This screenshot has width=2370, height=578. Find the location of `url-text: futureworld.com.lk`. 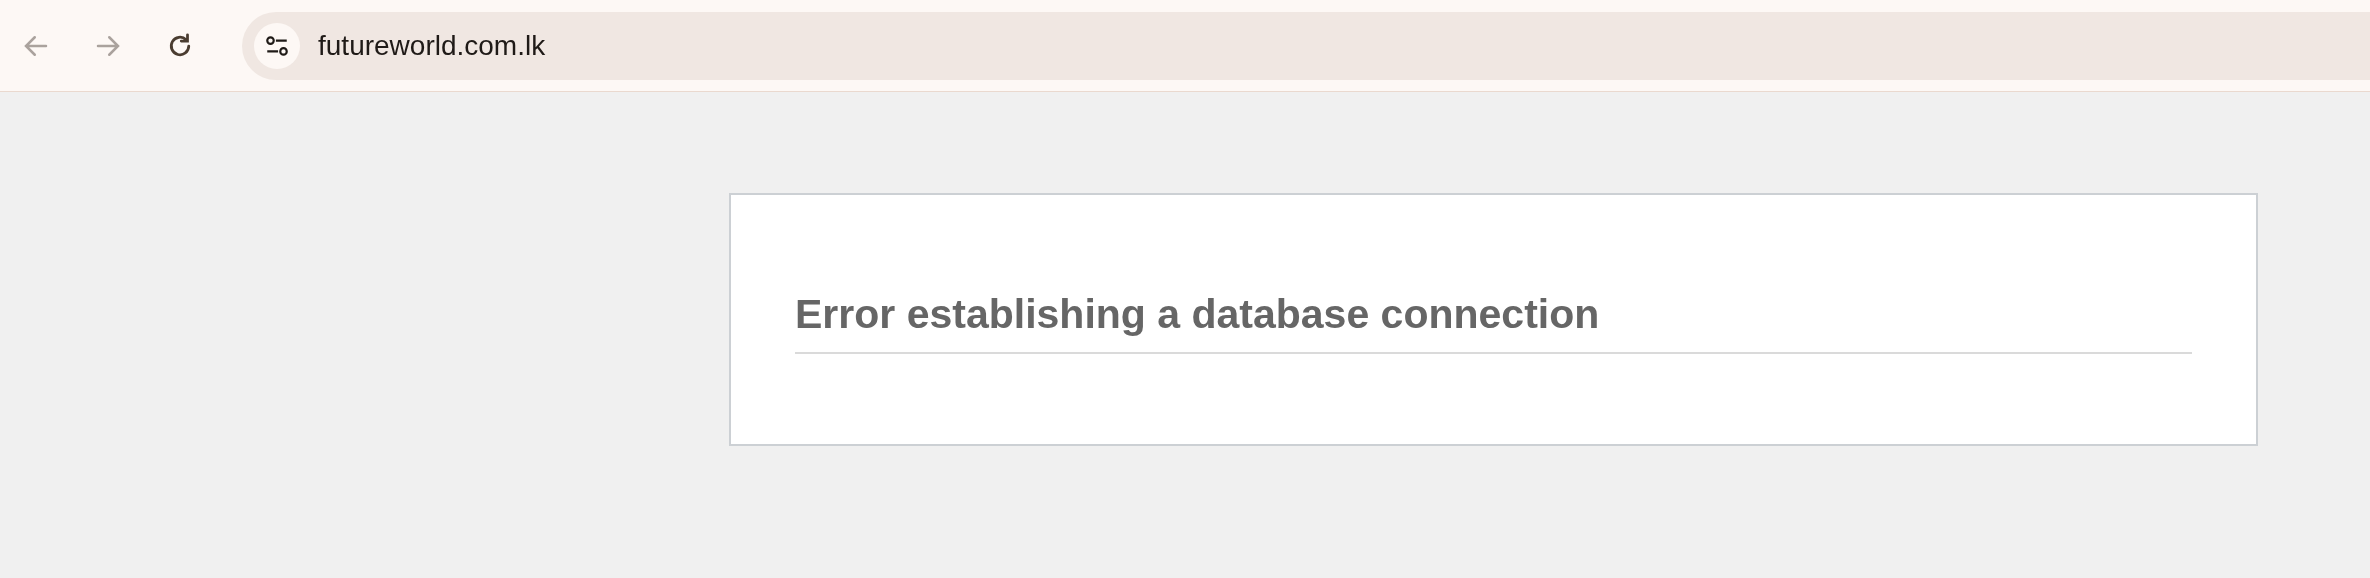

url-text: futureworld.com.lk is located at coordinates (432, 45).